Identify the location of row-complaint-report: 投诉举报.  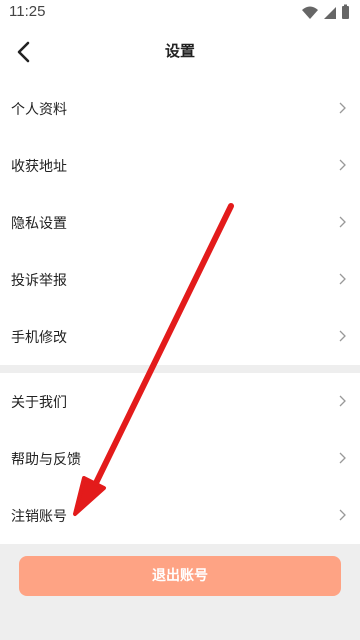
(180, 279).